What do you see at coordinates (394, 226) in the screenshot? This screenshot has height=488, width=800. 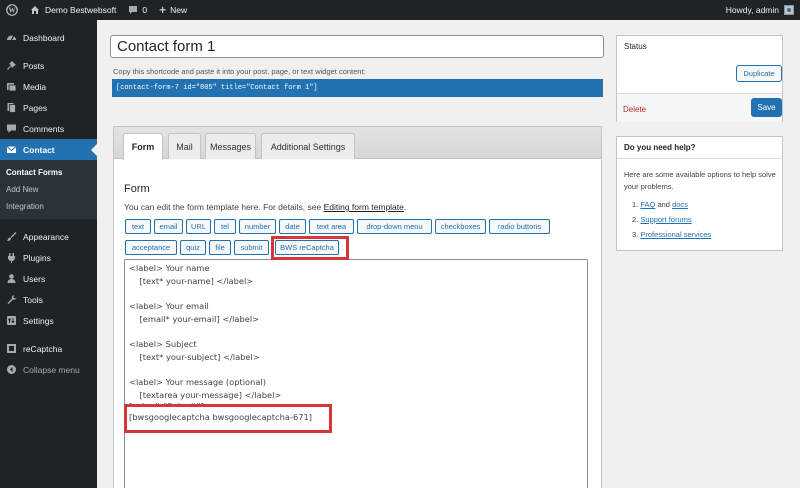 I see `tag-button-dropdown: drop-down menu` at bounding box center [394, 226].